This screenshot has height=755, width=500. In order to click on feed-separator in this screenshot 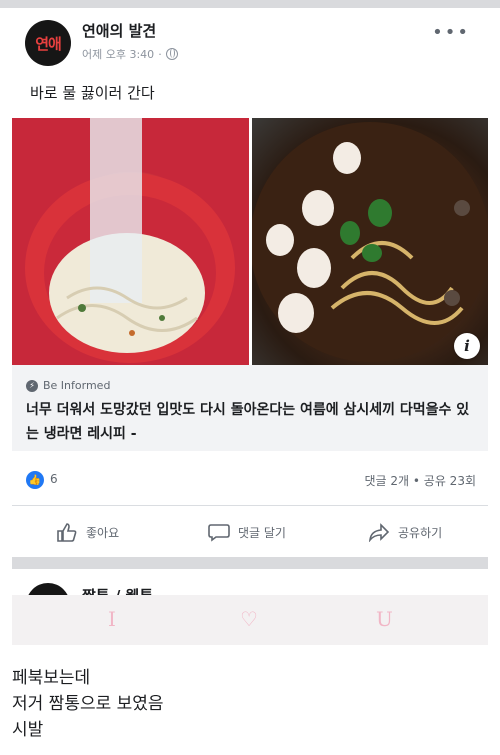, I will do `click(250, 563)`.